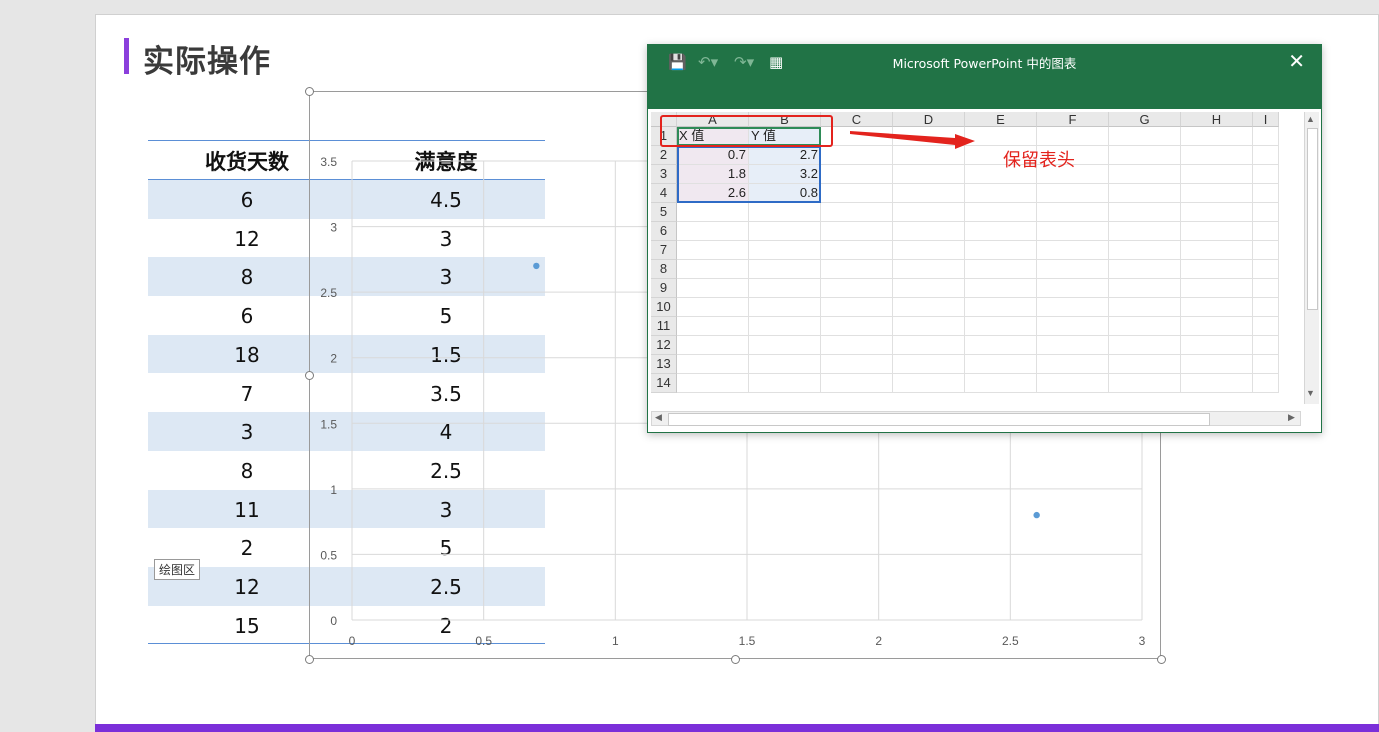 The height and width of the screenshot is (732, 1379). Describe the element at coordinates (1145, 119) in the screenshot. I see `column-header: G` at that location.